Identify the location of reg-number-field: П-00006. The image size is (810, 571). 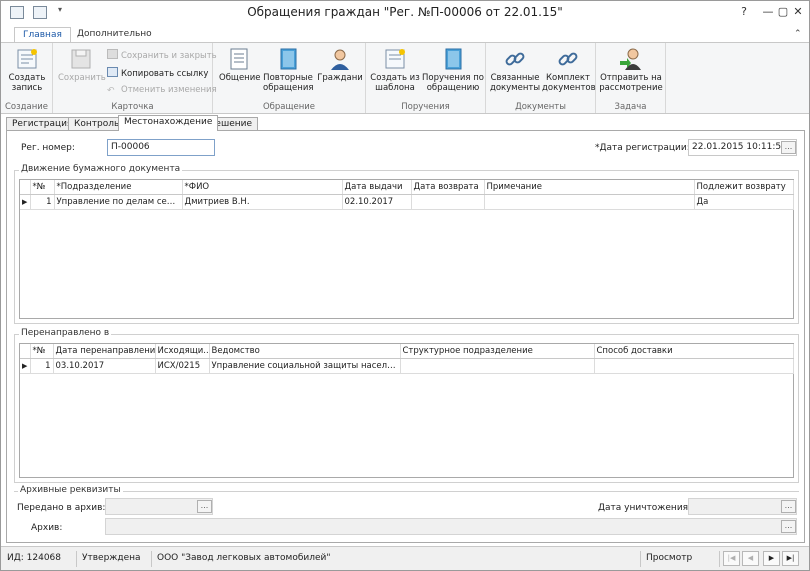
(161, 147).